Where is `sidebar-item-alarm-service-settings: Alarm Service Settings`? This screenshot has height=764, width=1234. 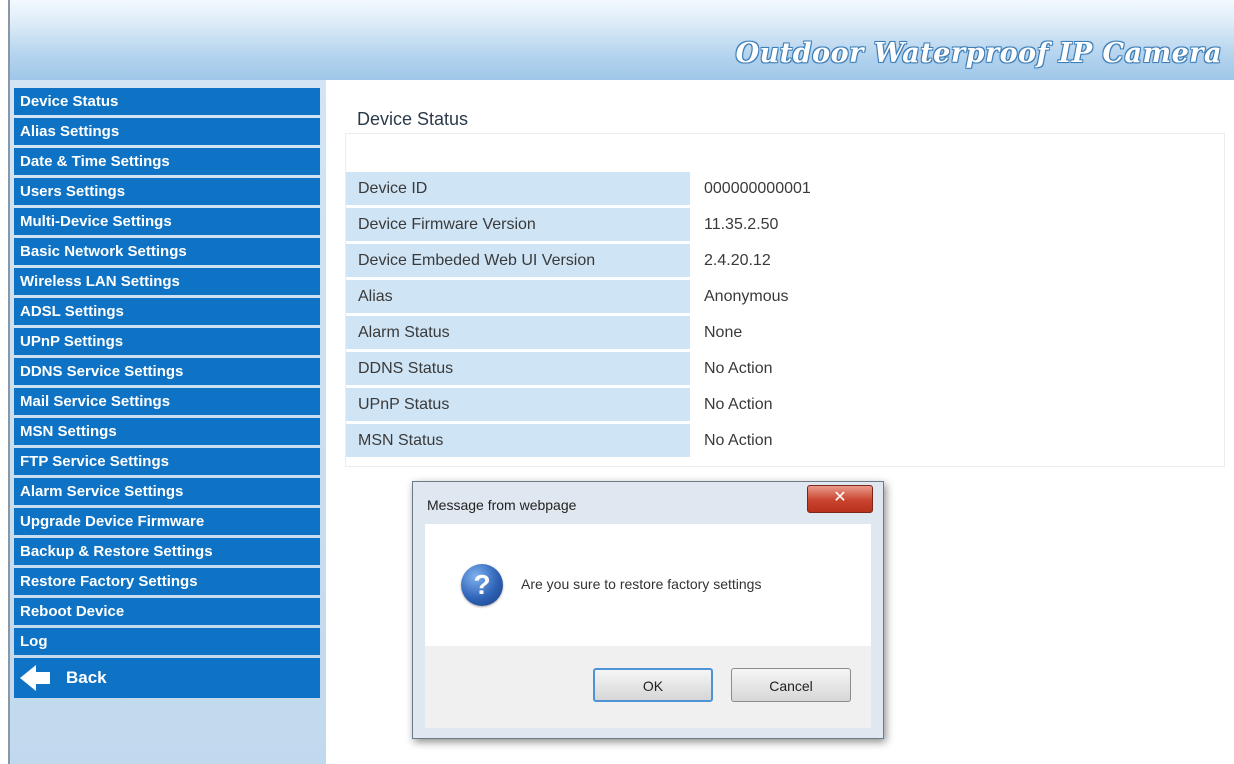
sidebar-item-alarm-service-settings: Alarm Service Settings is located at coordinates (167, 491).